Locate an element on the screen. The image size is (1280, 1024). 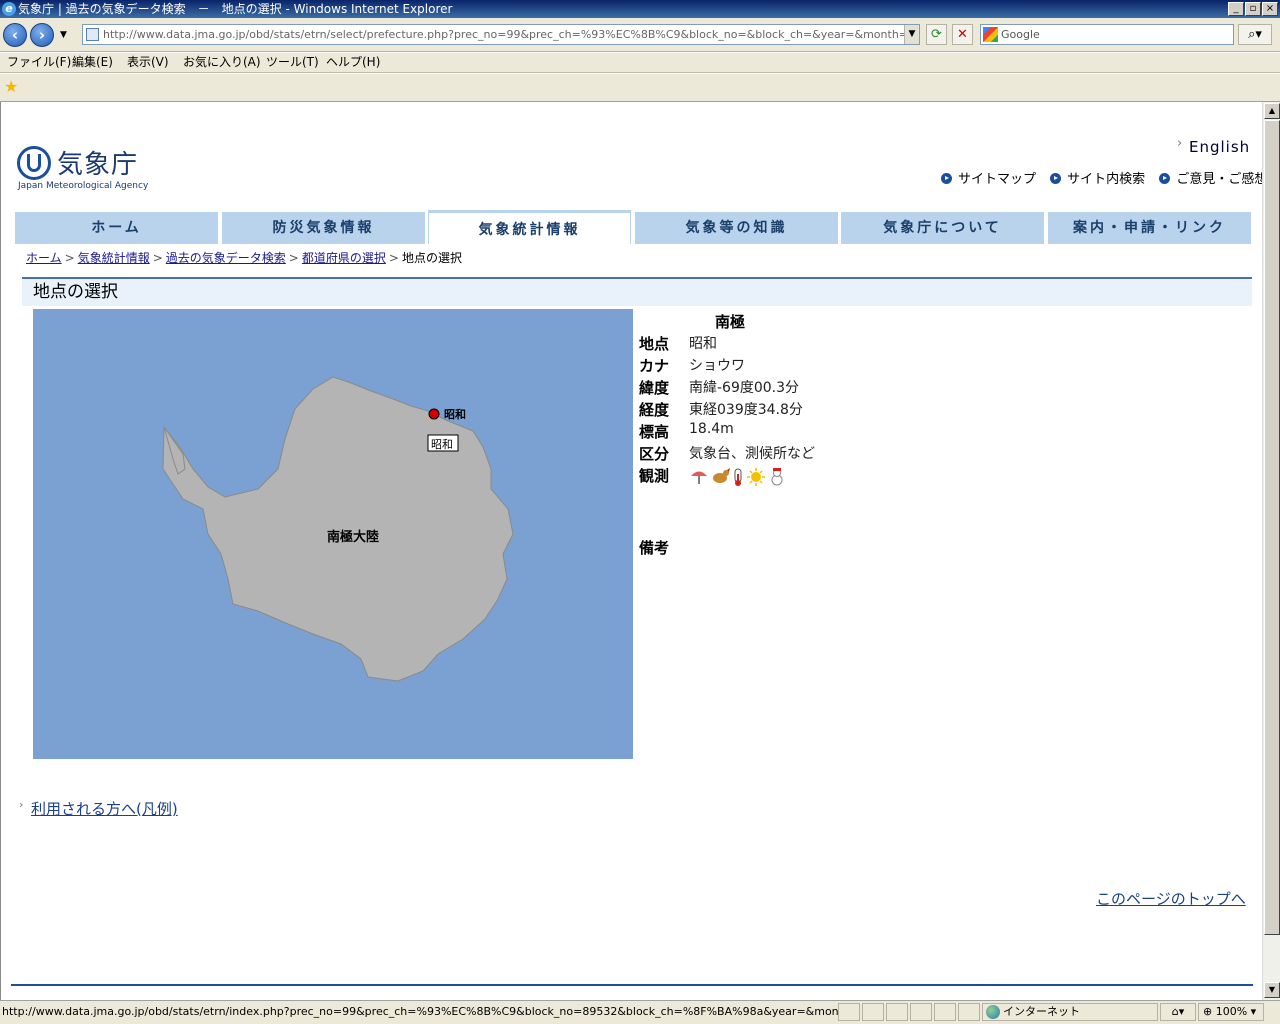
remarks-label: 備考 is located at coordinates (654, 548).